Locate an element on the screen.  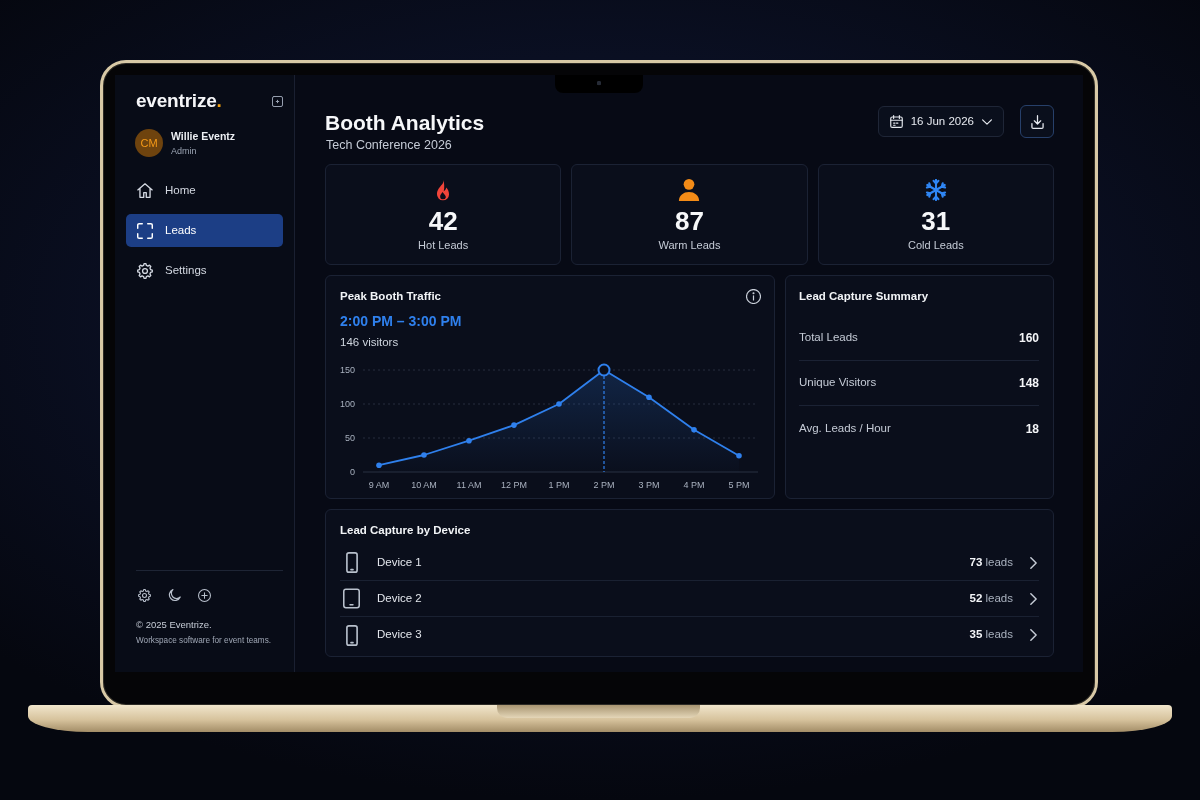
axis-label: 4 PM is located at coordinates (694, 485).